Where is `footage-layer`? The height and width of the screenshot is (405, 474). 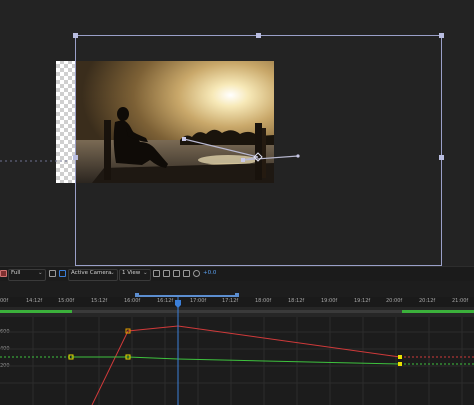
footage-layer is located at coordinates (175, 122).